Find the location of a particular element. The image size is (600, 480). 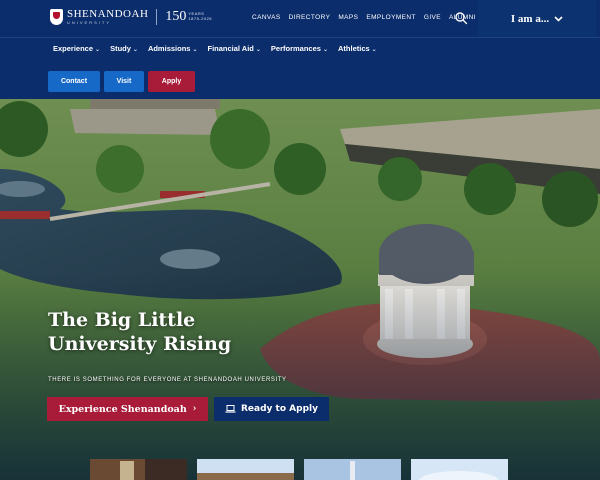

contact-button: Contact is located at coordinates (74, 81).